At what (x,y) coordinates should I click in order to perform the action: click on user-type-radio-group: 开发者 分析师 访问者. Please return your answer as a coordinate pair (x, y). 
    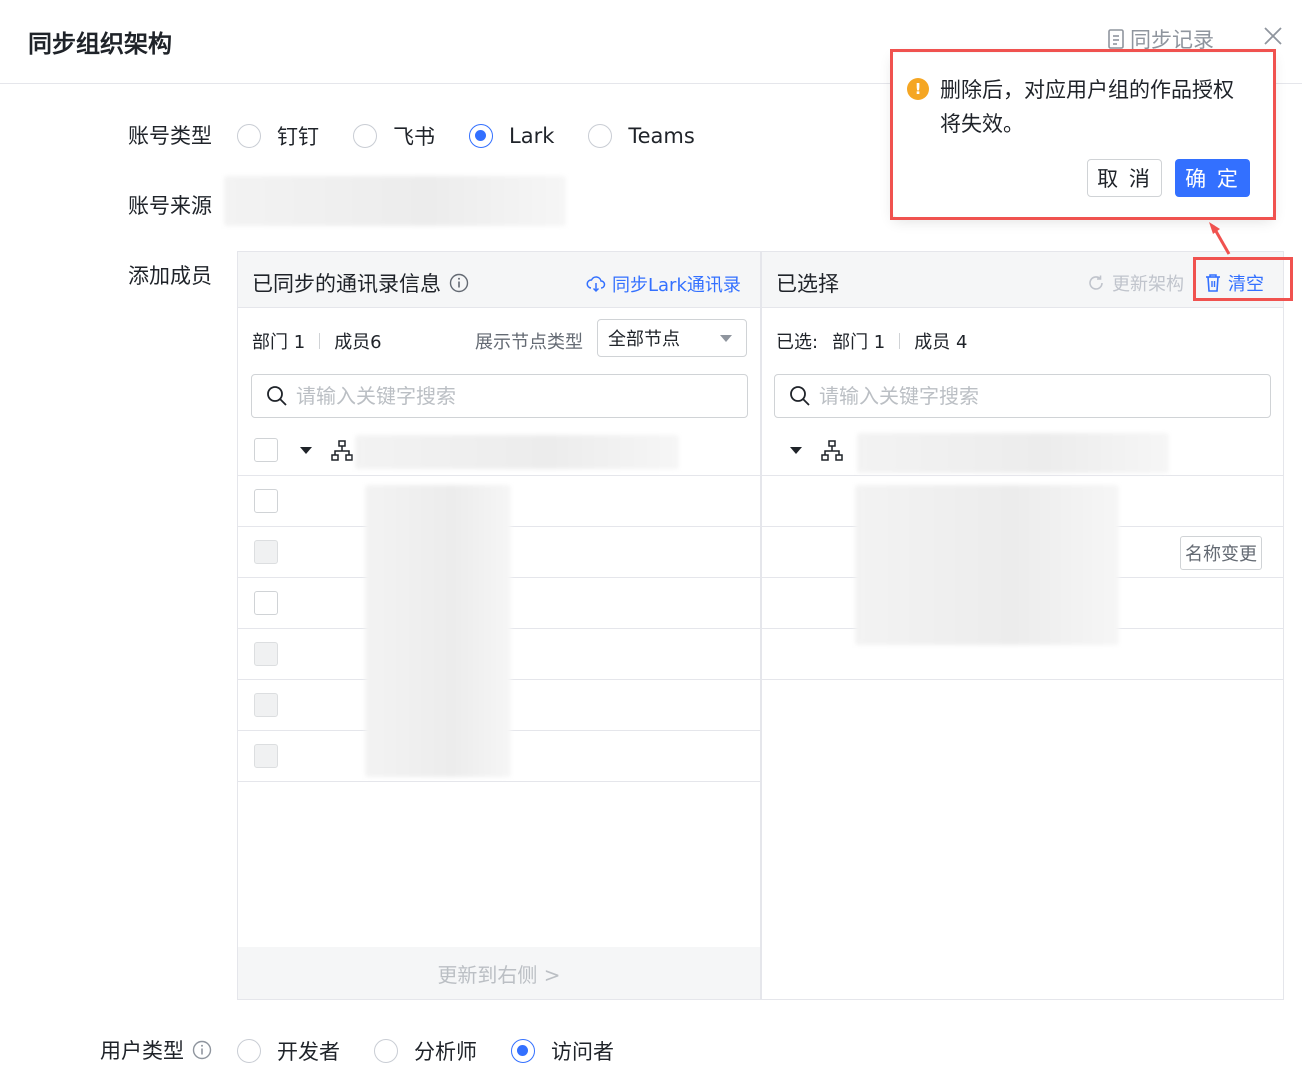
    Looking at the image, I should click on (442, 1051).